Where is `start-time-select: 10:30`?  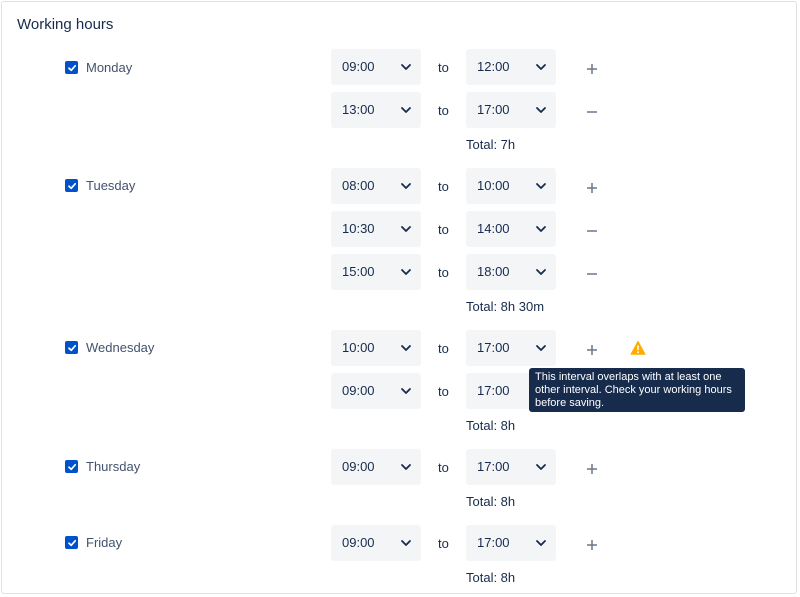
start-time-select: 10:30 is located at coordinates (376, 229).